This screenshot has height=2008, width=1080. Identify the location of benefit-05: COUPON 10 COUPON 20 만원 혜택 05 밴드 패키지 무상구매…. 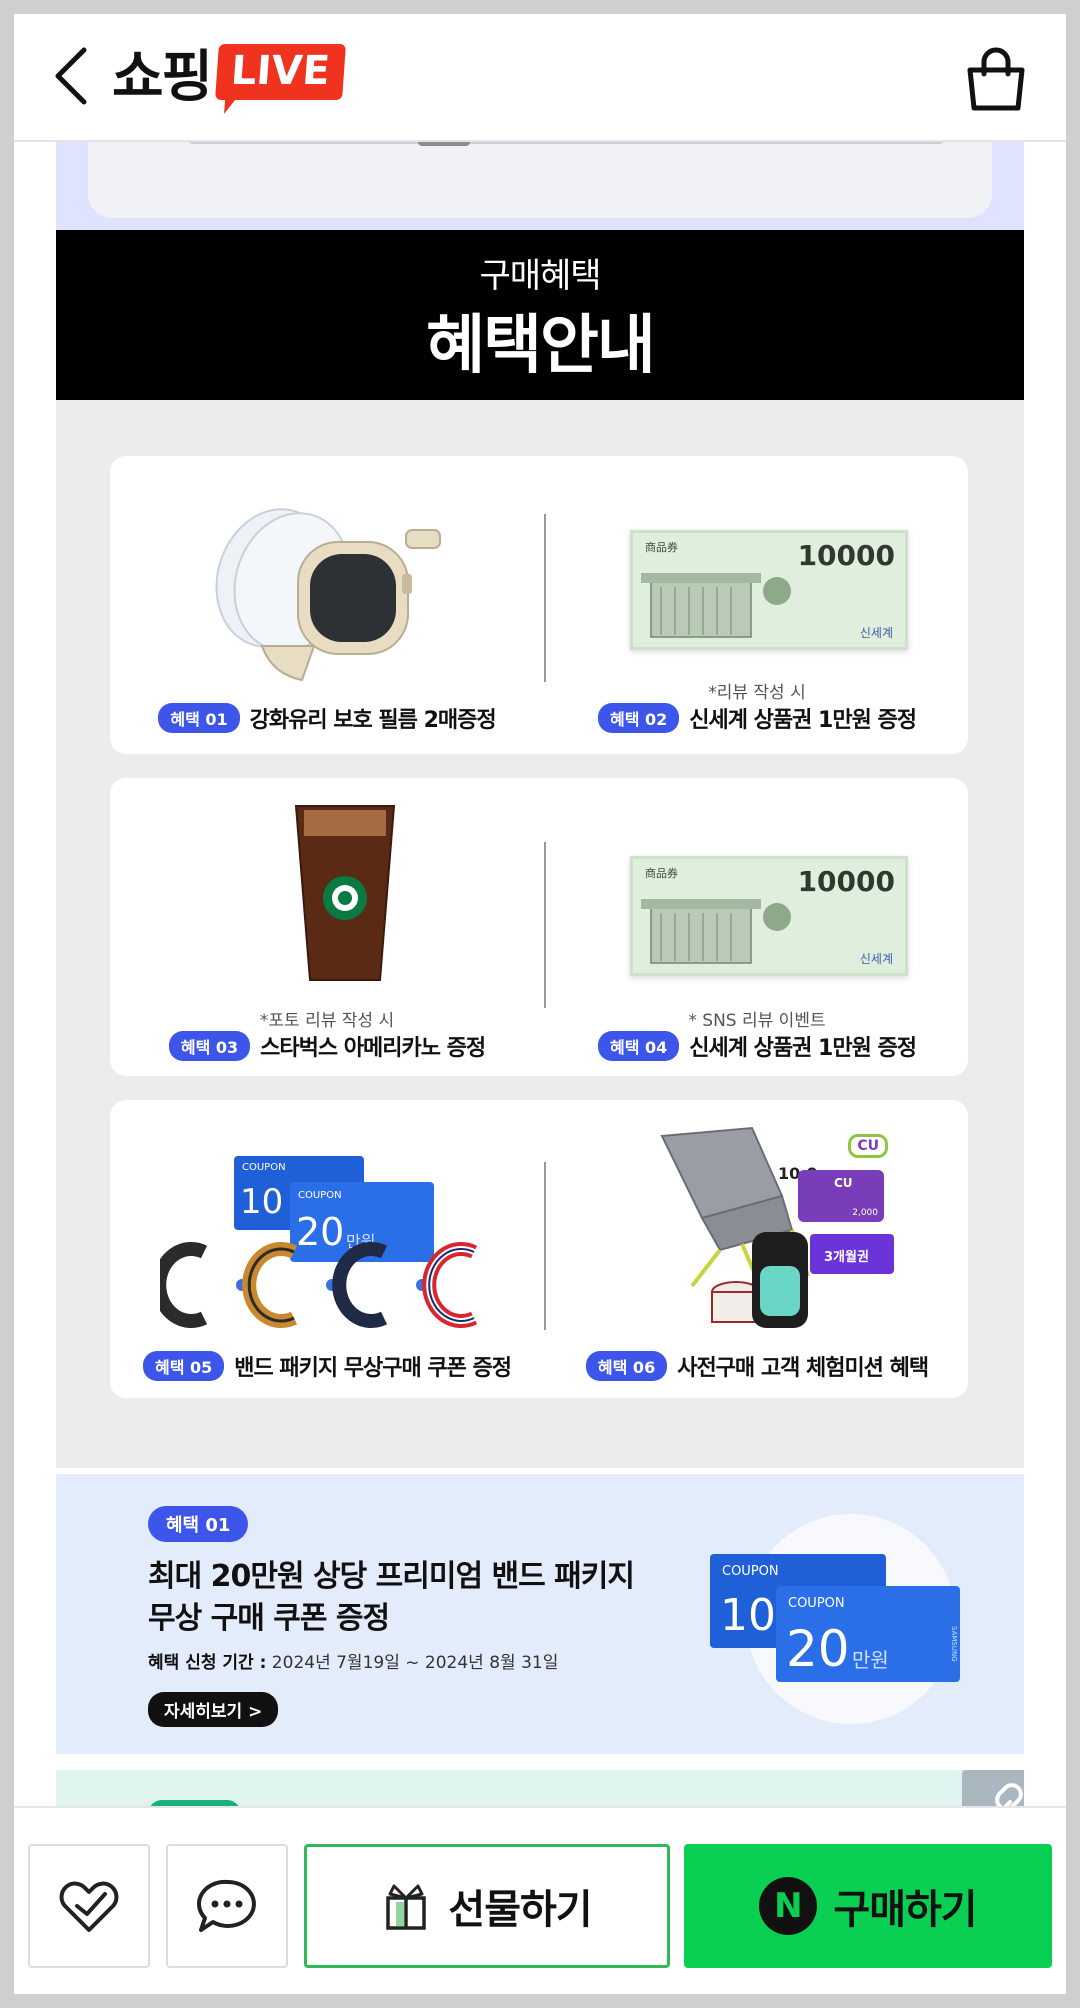
(327, 1249).